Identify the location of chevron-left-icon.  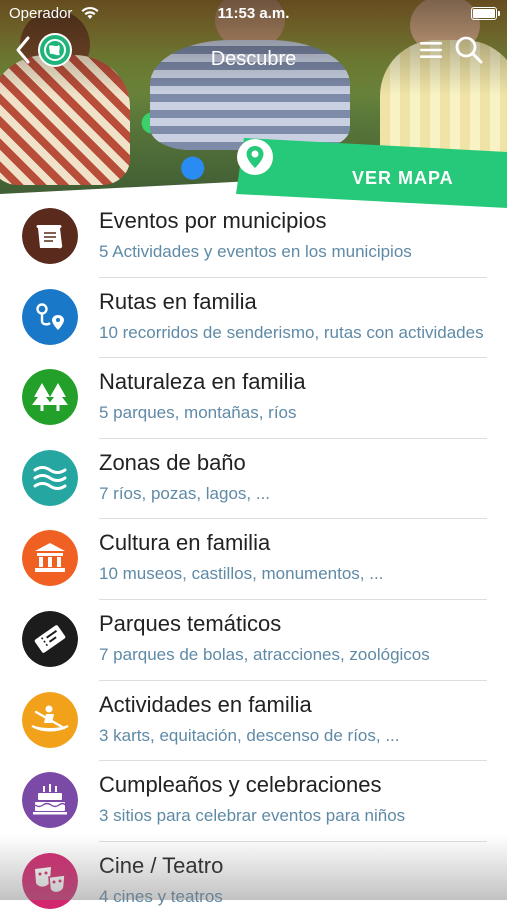
(44, 50).